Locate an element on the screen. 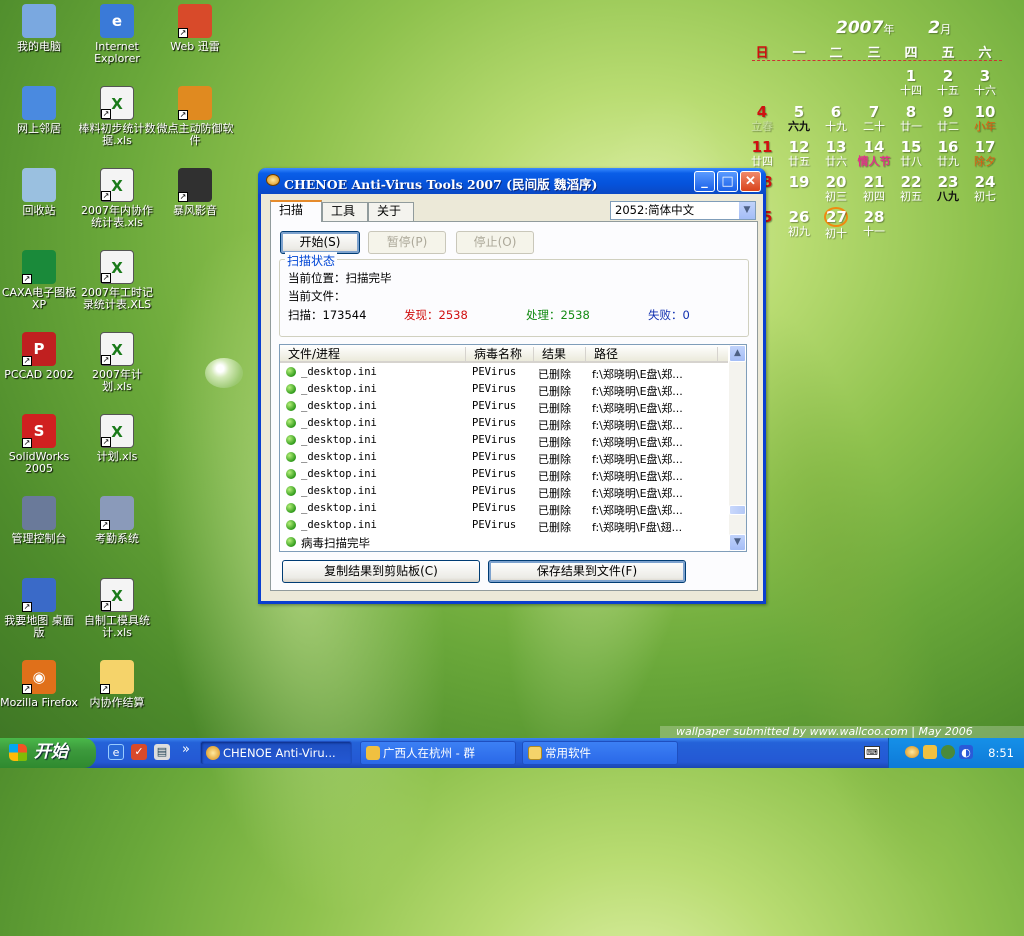 Image resolution: width=1024 pixels, height=936 pixels. desktop-icon: ↗ Web 迅雷 is located at coordinates (195, 27).